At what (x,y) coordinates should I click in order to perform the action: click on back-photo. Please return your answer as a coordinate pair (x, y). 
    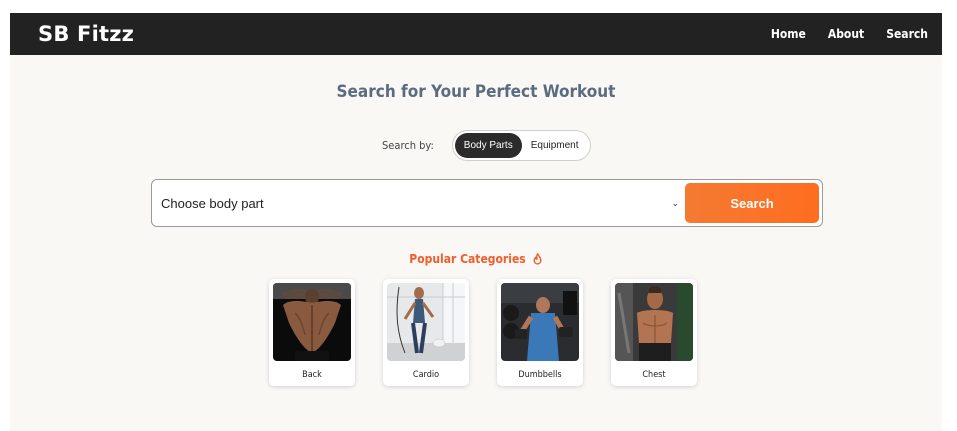
    Looking at the image, I should click on (312, 322).